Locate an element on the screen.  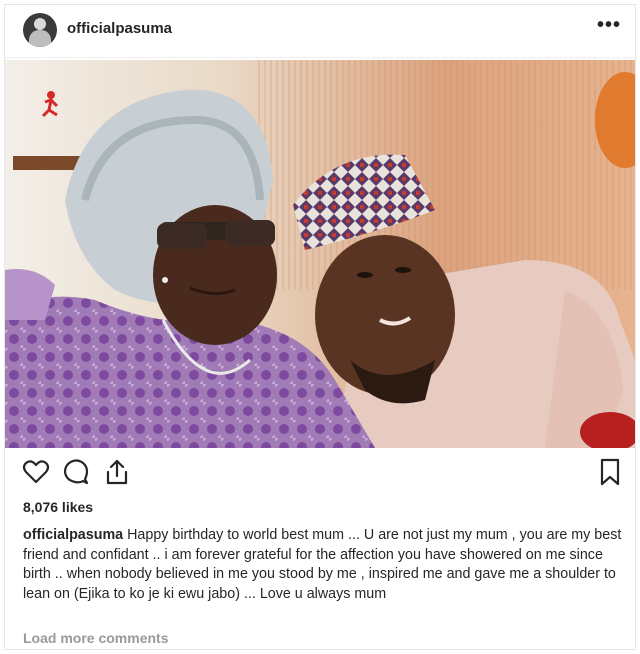
caption-username: officialpasuma is located at coordinates (73, 535).